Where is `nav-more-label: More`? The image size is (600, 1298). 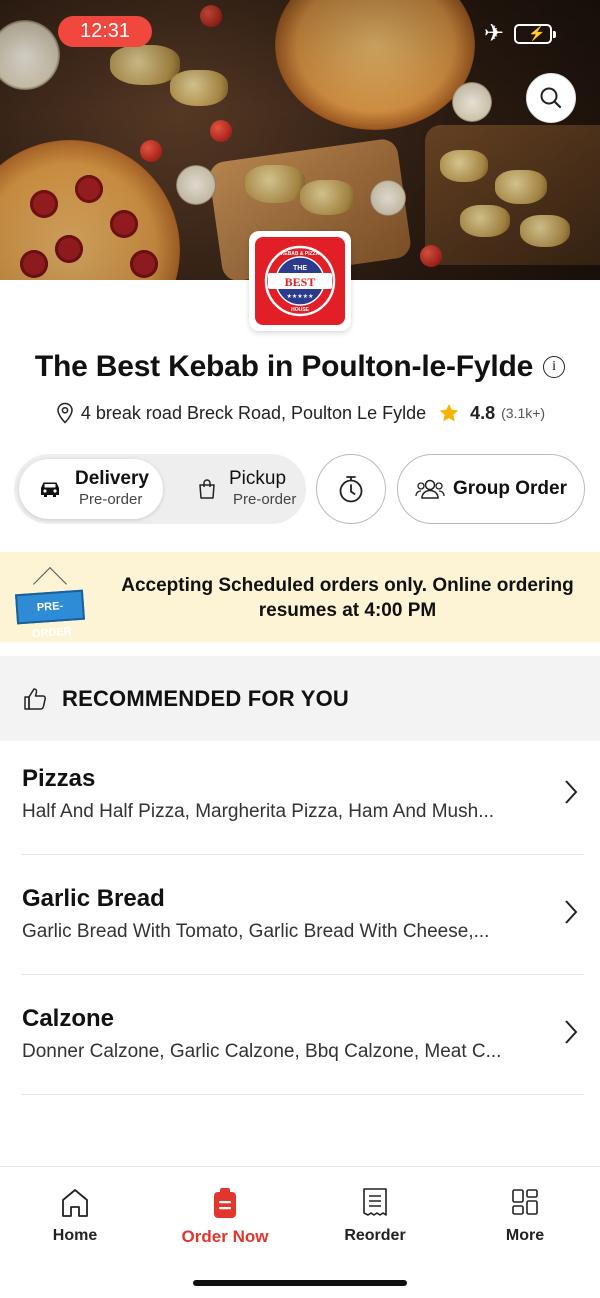 nav-more-label: More is located at coordinates (525, 1235).